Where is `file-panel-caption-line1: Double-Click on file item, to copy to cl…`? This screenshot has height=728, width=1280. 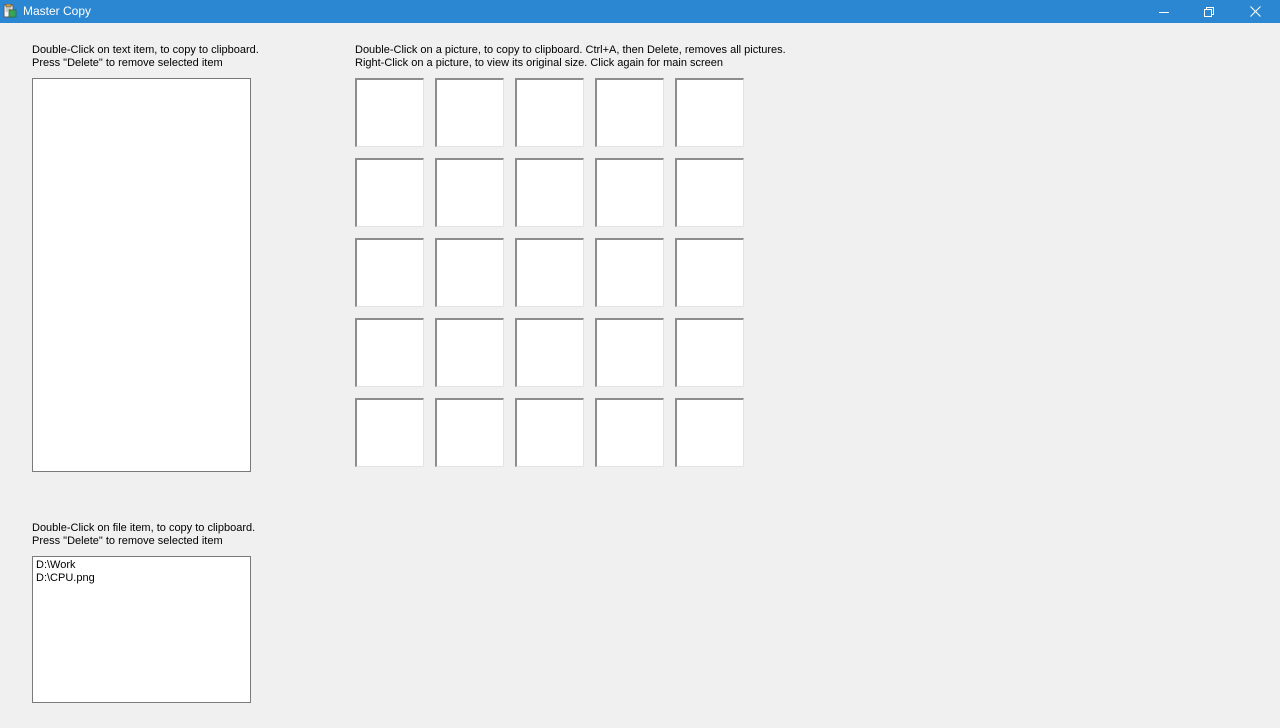
file-panel-caption-line1: Double-Click on file item, to copy to cl… is located at coordinates (144, 528).